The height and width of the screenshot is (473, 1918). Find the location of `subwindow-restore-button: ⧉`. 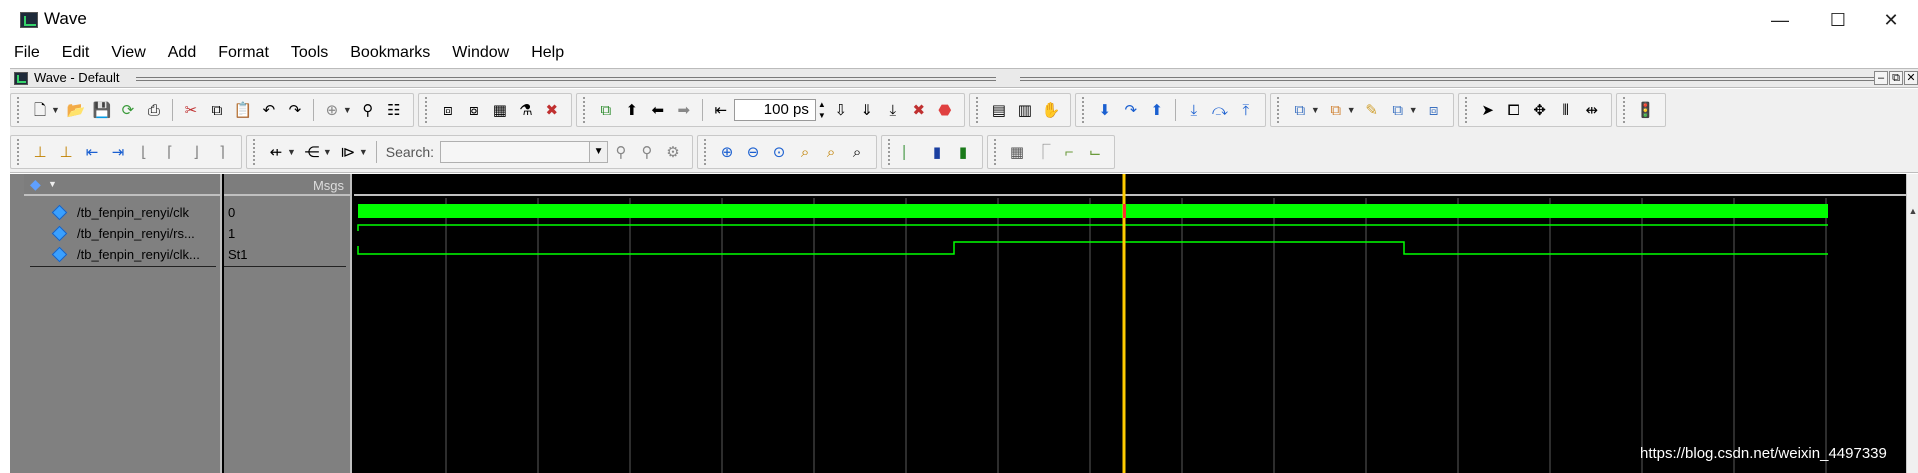

subwindow-restore-button: ⧉ is located at coordinates (1896, 78).